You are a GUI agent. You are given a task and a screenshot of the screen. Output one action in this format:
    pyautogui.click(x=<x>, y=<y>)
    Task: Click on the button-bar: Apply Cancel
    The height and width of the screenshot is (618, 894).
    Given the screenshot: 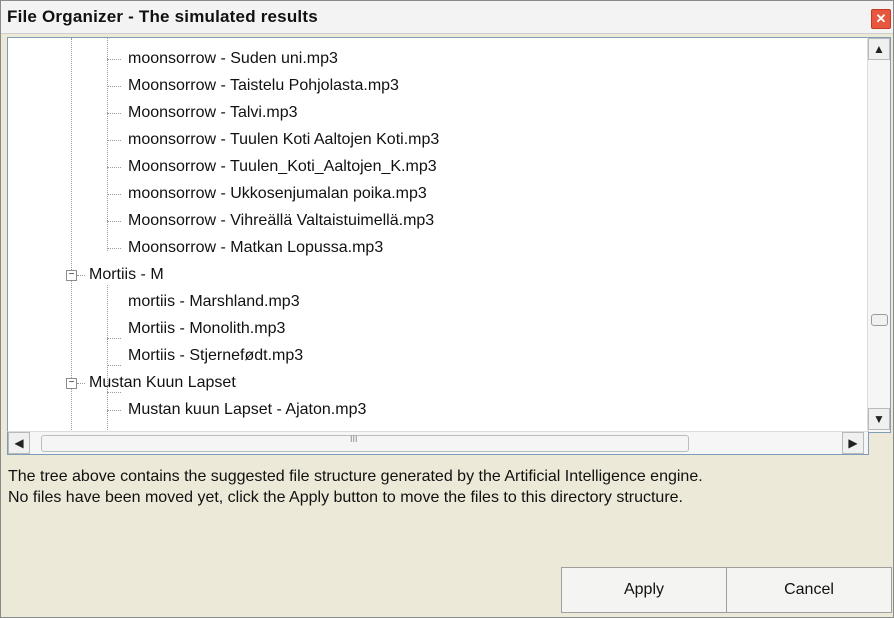 What is the action you would take?
    pyautogui.click(x=727, y=592)
    